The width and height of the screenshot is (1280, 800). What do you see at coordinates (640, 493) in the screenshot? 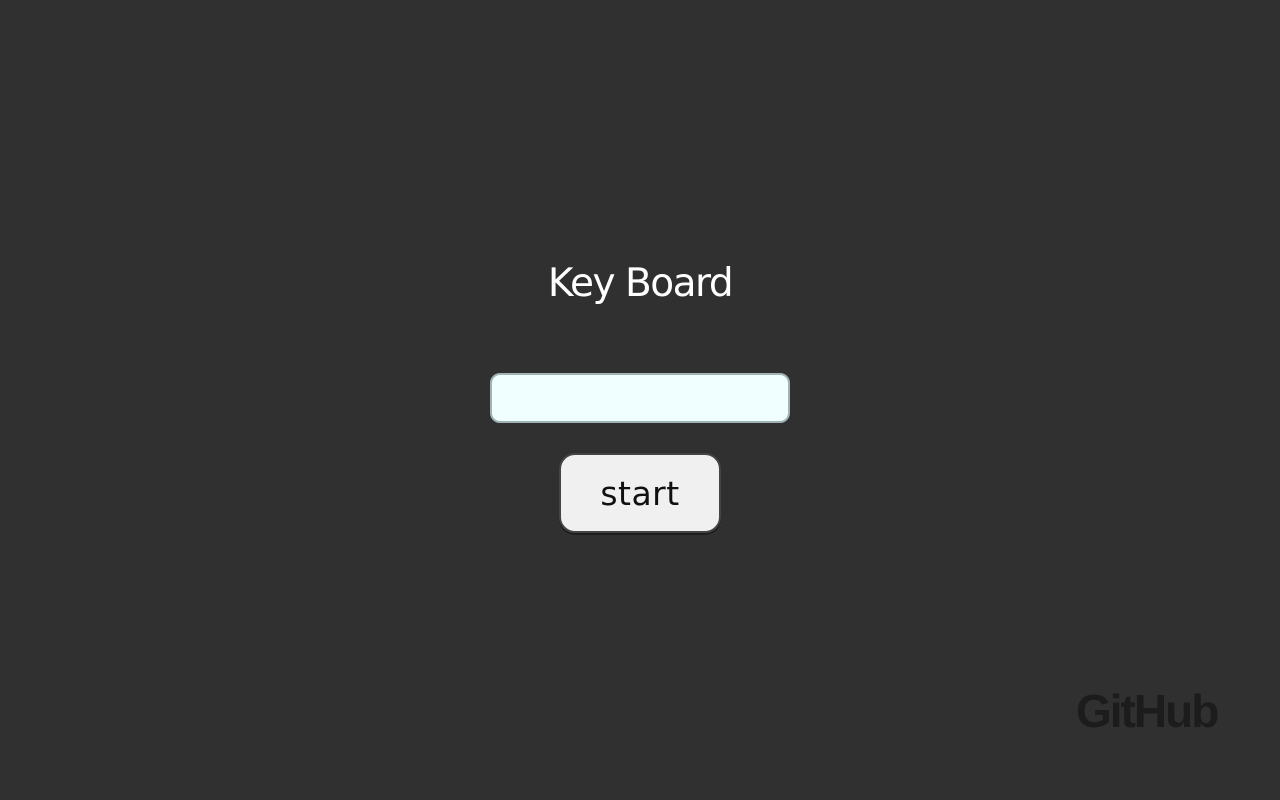
I see `start-button: start` at bounding box center [640, 493].